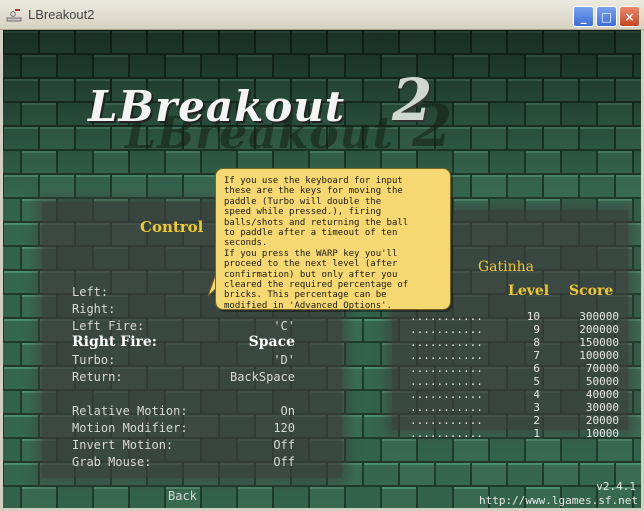 The height and width of the screenshot is (511, 644). I want to click on menu-value: 'C', so click(284, 326).